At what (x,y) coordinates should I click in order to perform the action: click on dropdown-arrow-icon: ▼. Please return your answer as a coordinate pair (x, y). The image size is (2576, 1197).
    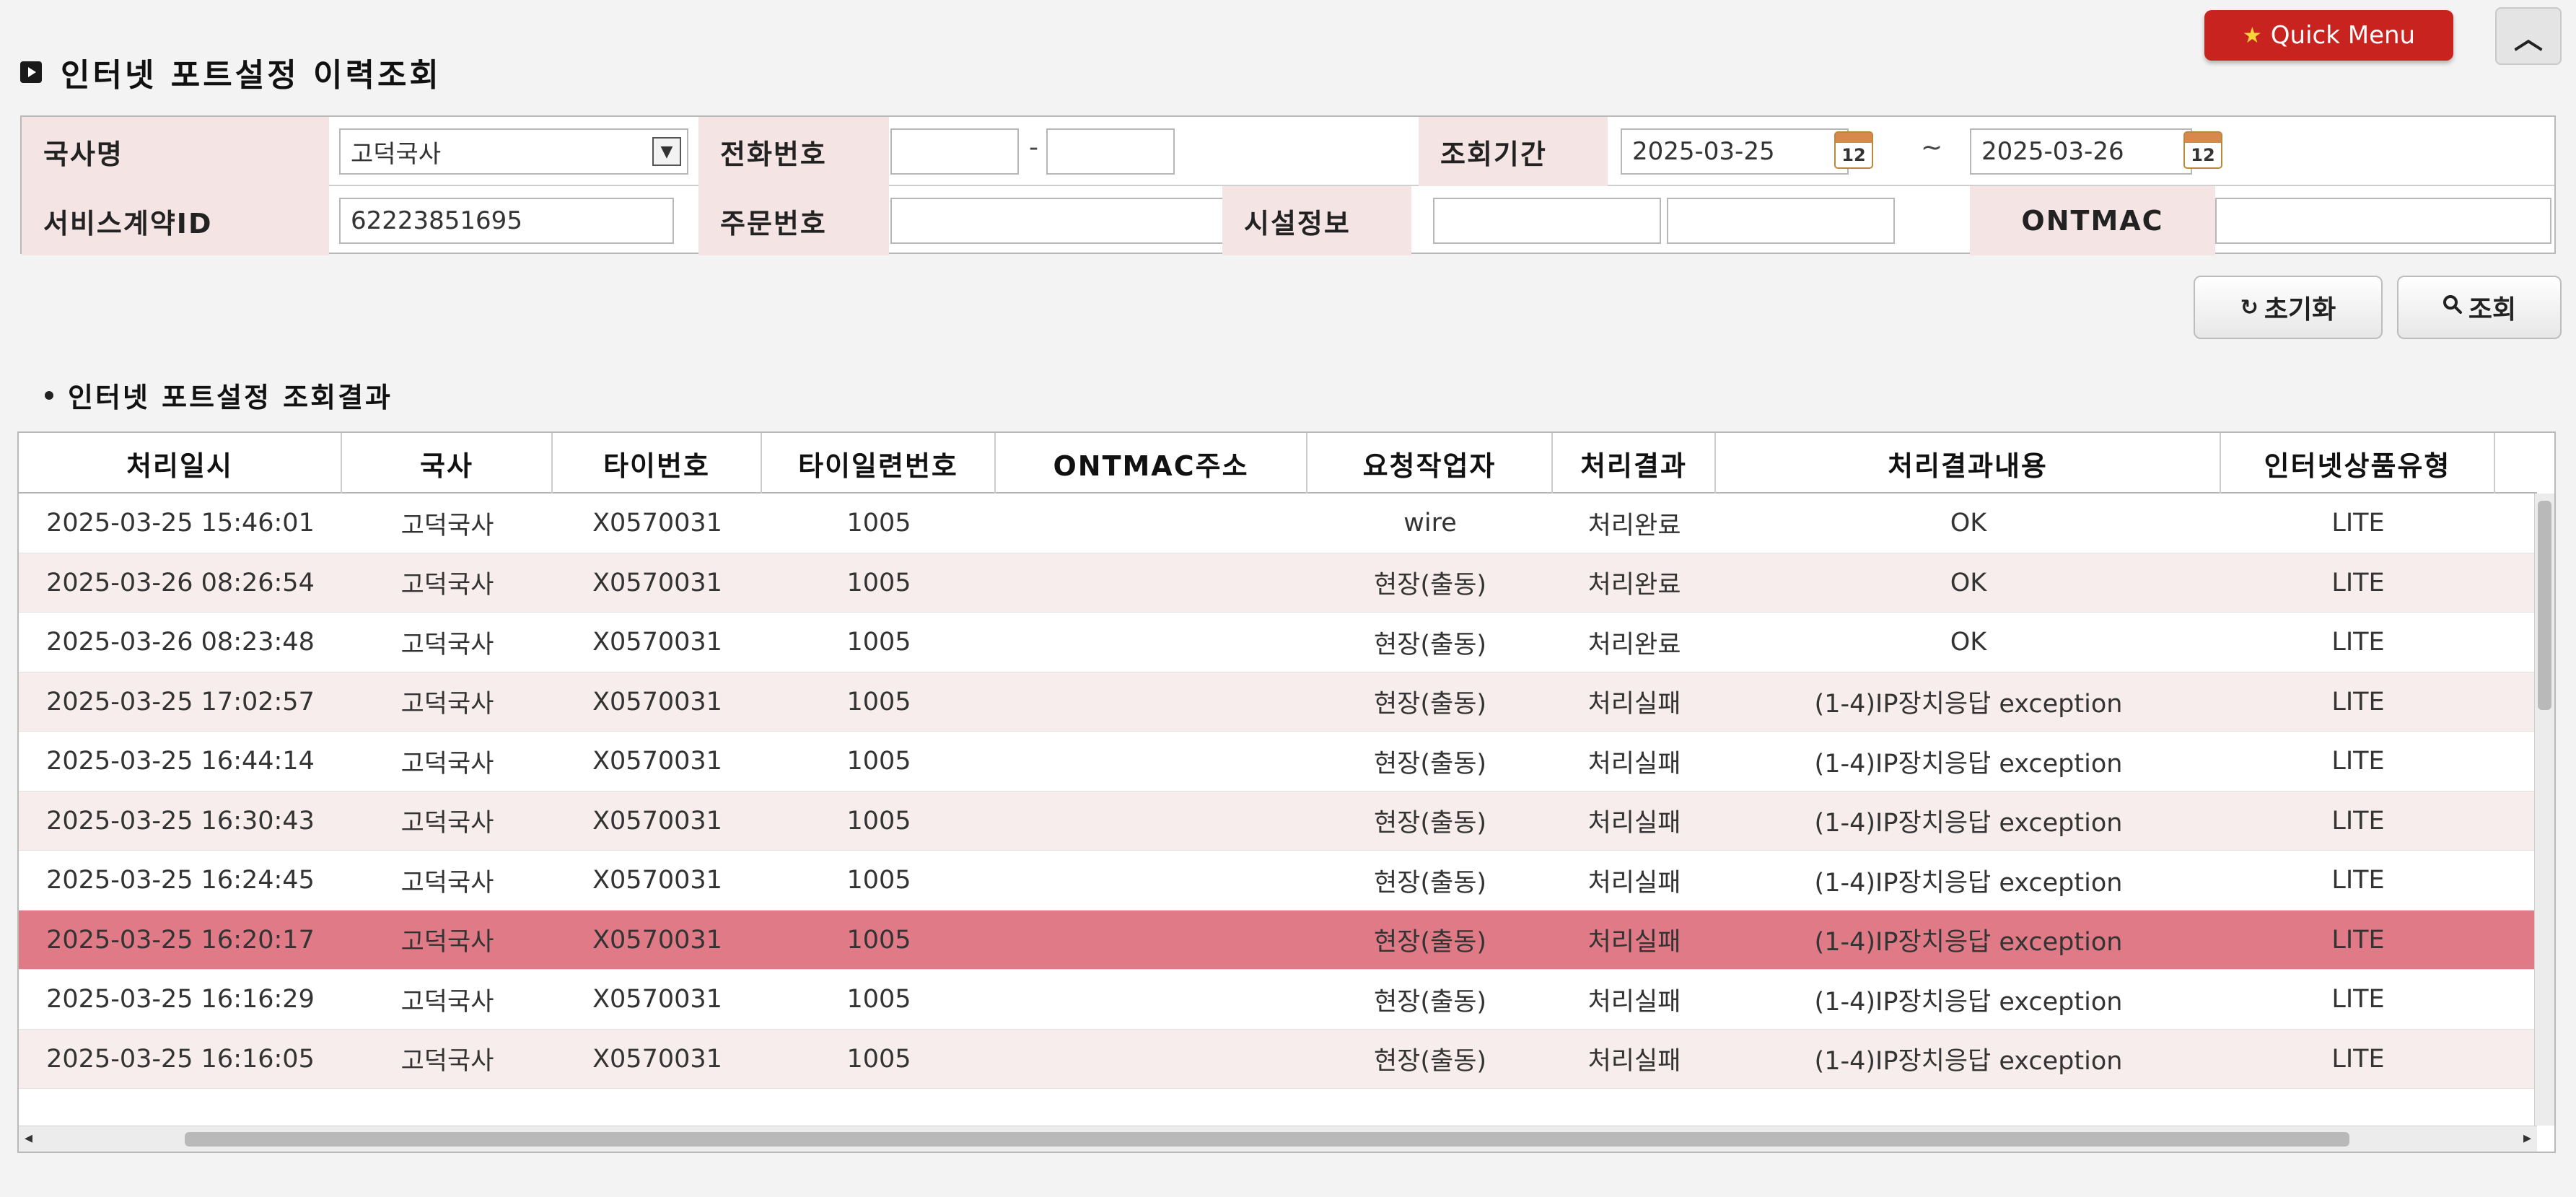
    Looking at the image, I should click on (666, 151).